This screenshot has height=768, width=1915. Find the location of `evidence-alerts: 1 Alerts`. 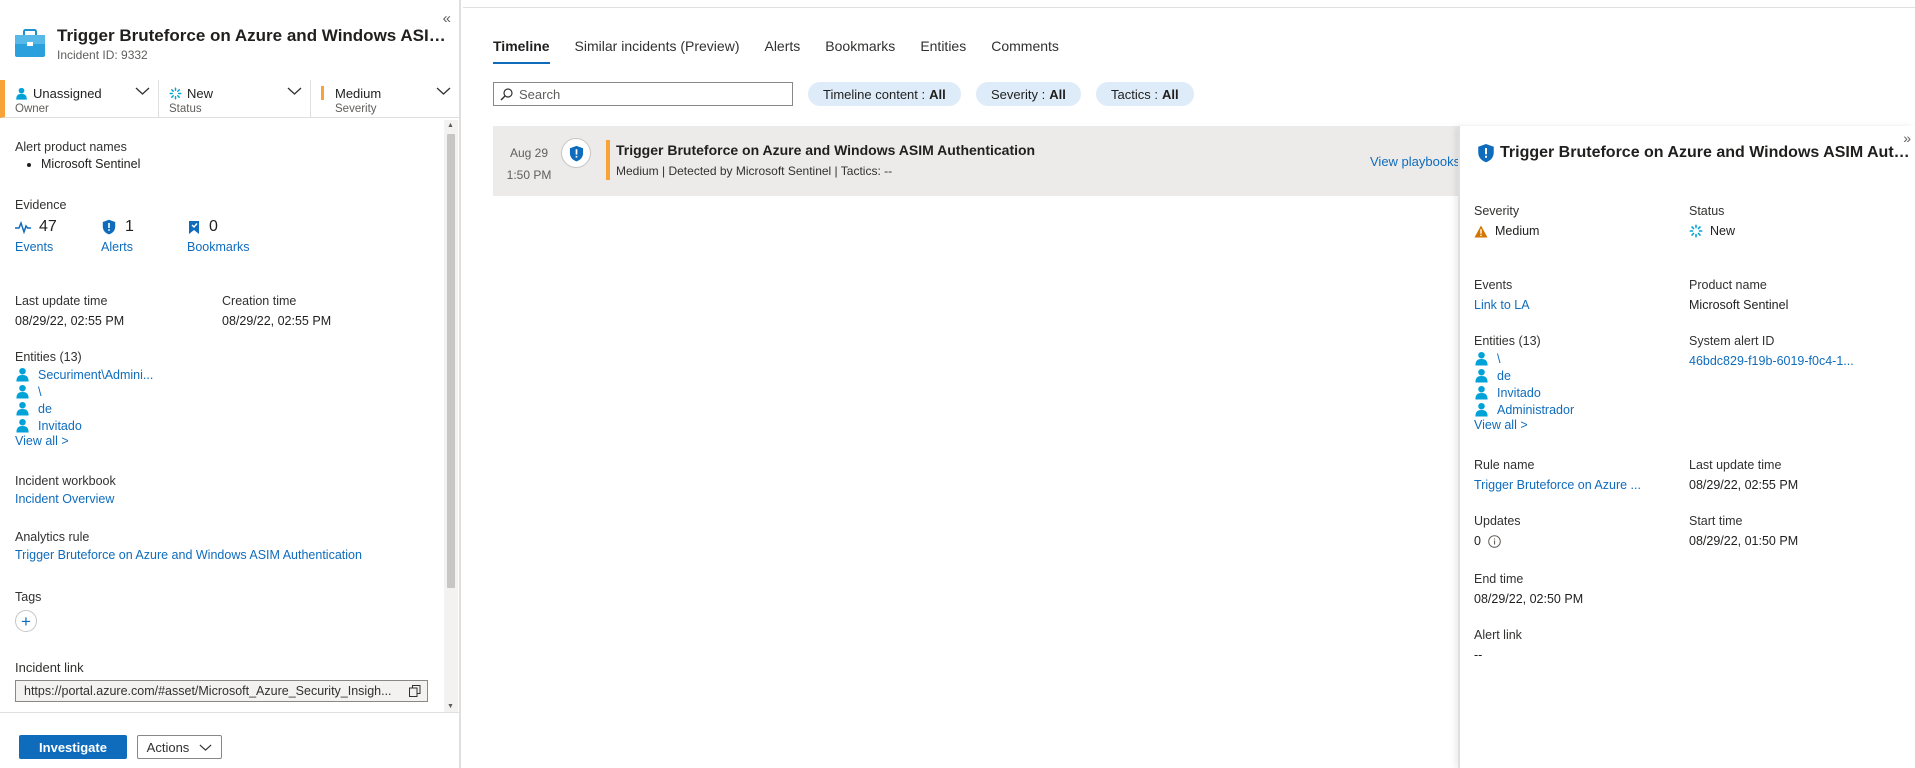

evidence-alerts: 1 Alerts is located at coordinates (117, 236).